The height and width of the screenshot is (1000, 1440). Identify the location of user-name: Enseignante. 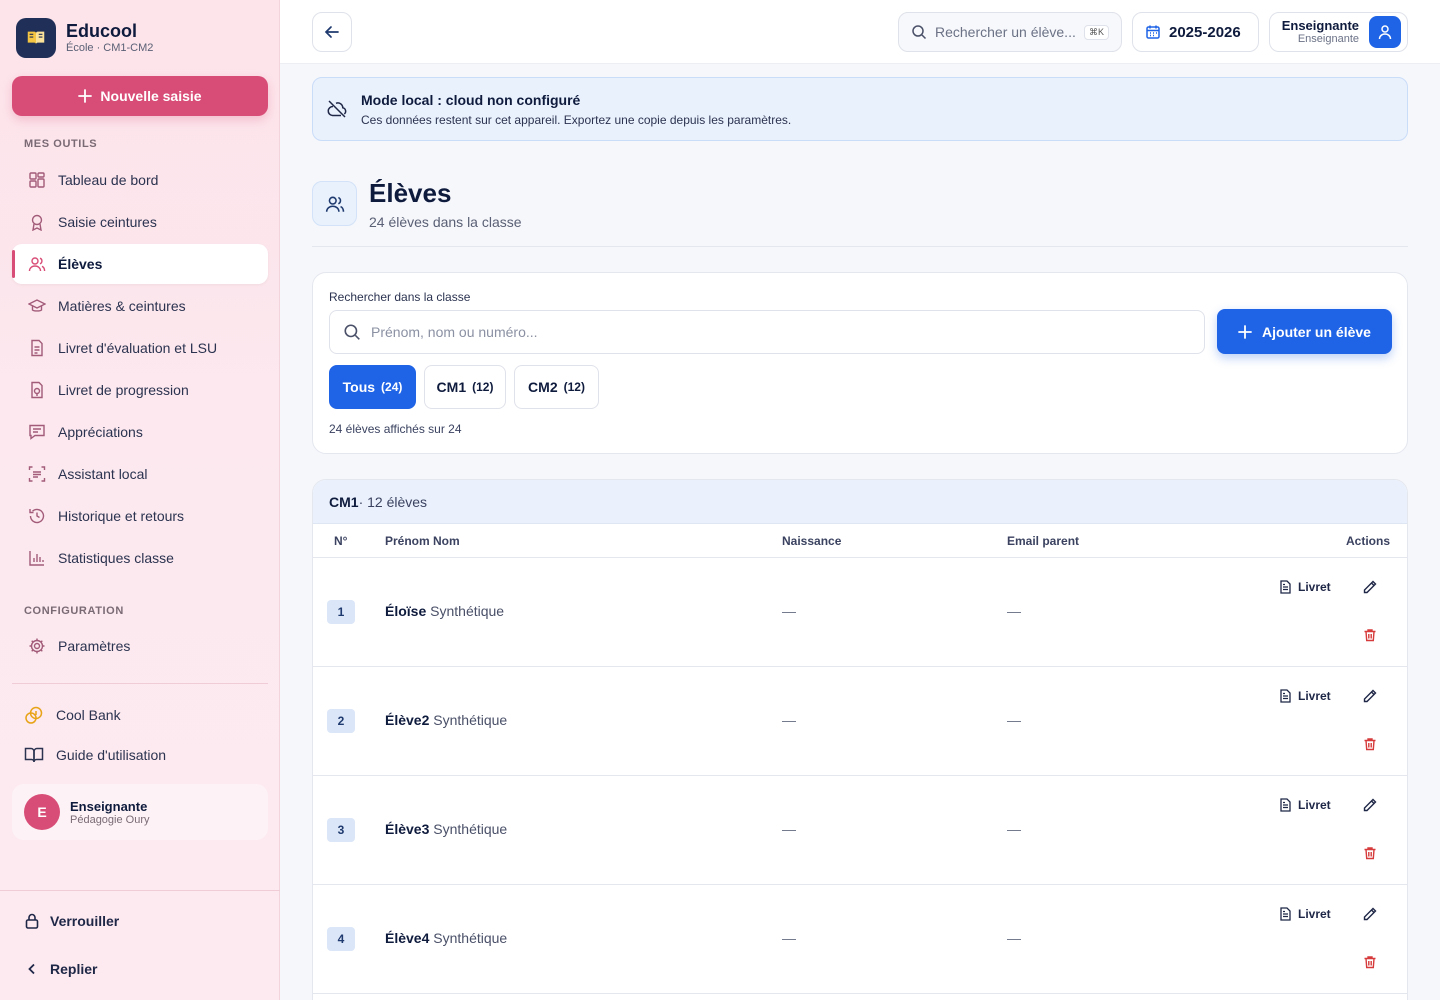
(109, 806).